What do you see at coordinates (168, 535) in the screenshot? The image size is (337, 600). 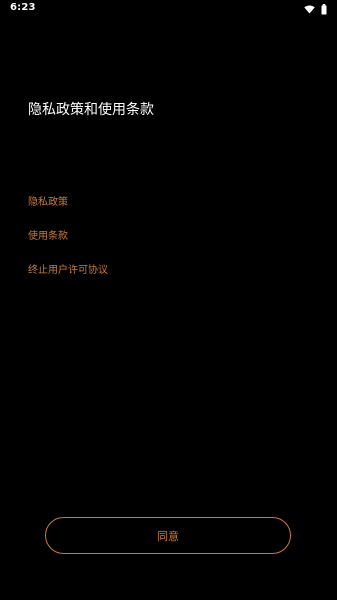 I see `agree-button: 同意` at bounding box center [168, 535].